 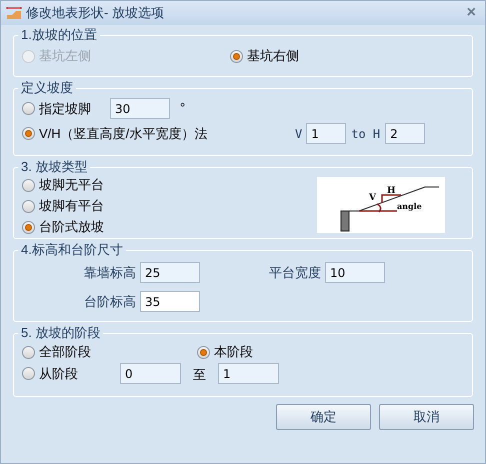 What do you see at coordinates (59, 35) in the screenshot?
I see `group-title: 1.放坡的位置` at bounding box center [59, 35].